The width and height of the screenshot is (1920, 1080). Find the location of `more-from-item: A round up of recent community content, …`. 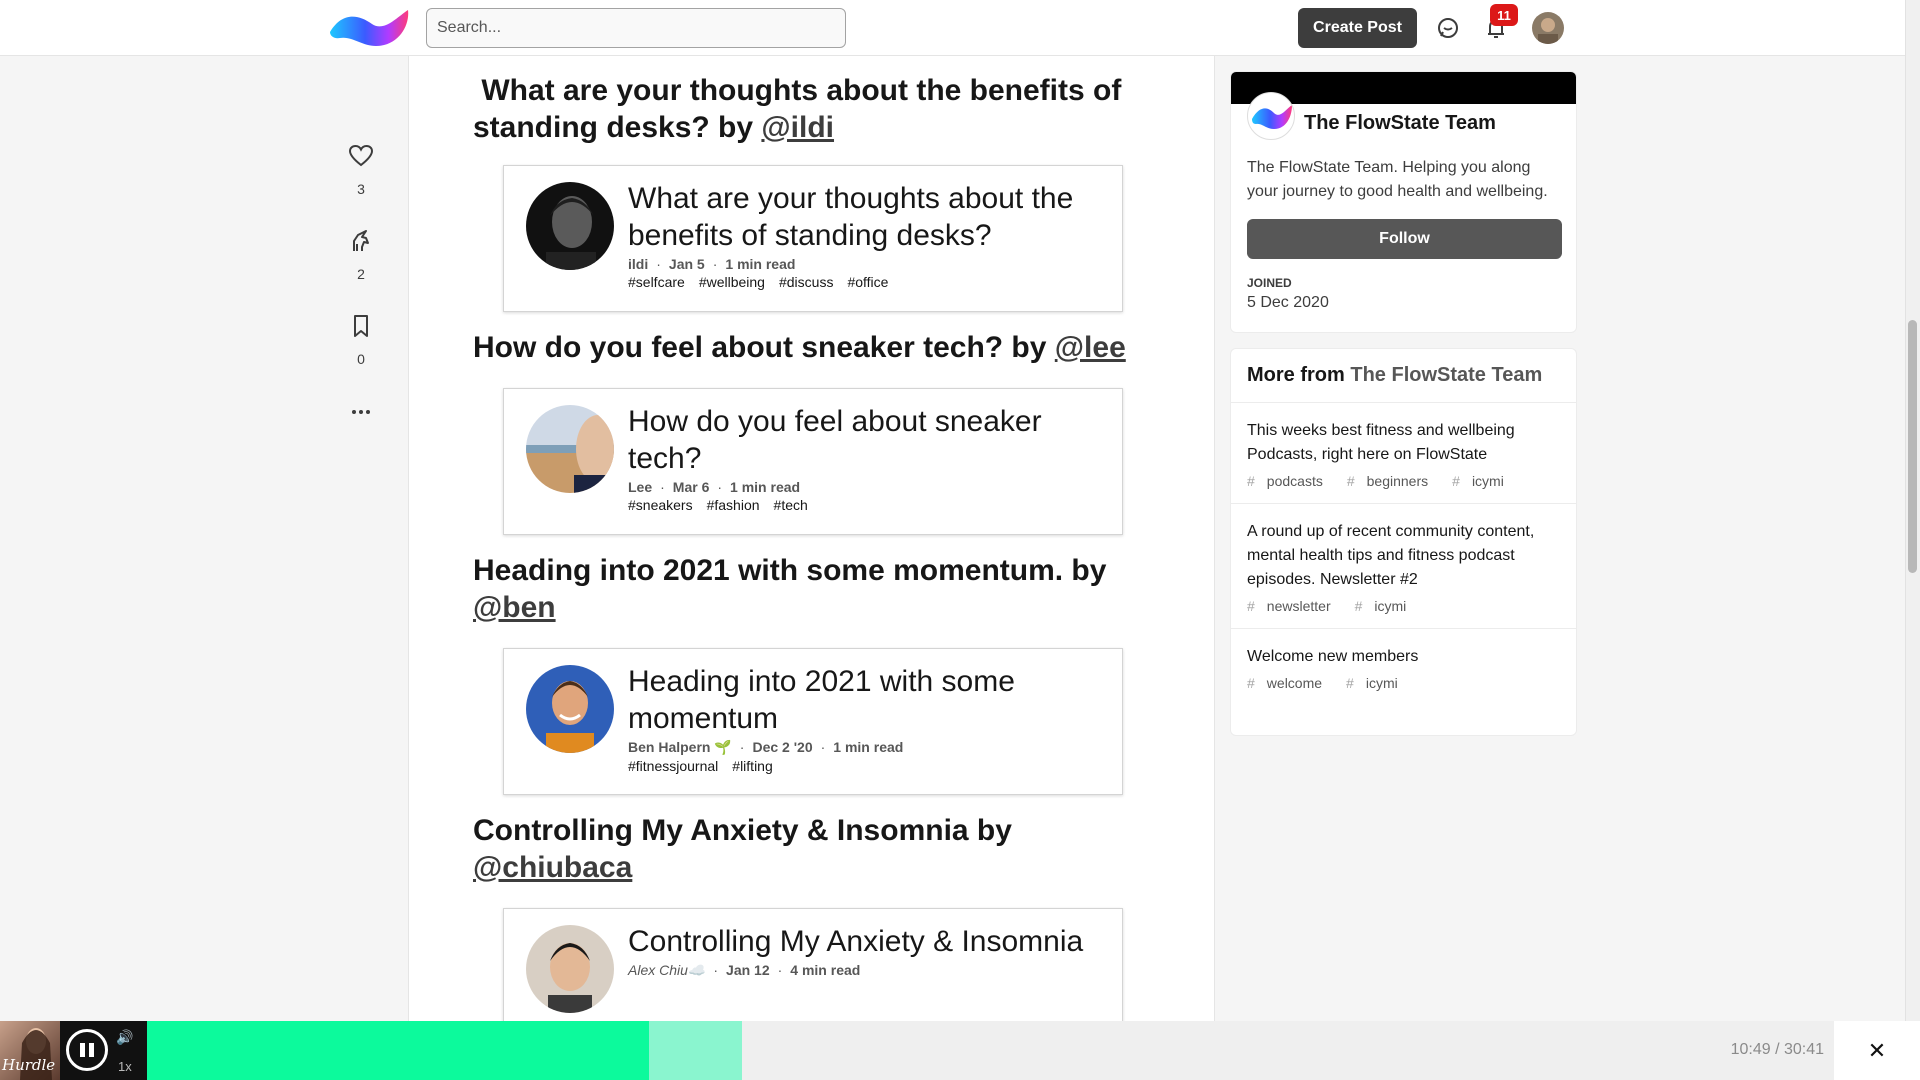

more-from-item: A round up of recent community content, … is located at coordinates (1403, 566).